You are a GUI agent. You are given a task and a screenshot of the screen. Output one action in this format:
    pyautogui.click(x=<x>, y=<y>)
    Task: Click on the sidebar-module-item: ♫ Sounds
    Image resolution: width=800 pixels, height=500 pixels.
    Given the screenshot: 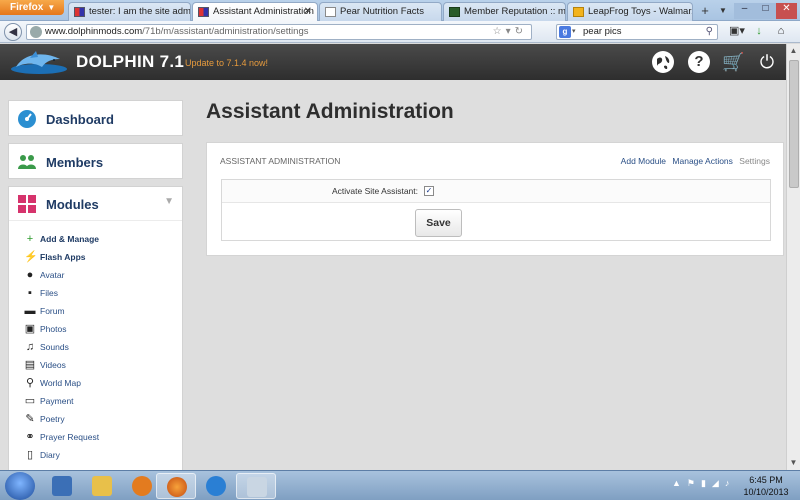 What is the action you would take?
    pyautogui.click(x=95, y=349)
    